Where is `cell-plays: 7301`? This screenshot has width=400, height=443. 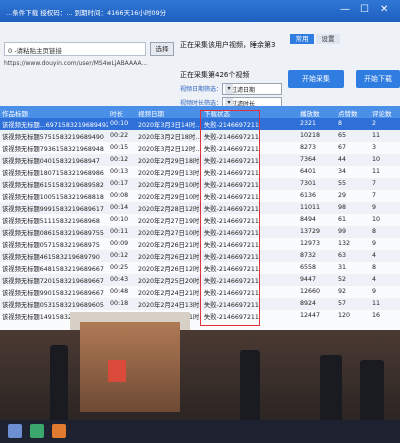 cell-plays: 7301 is located at coordinates (308, 183).